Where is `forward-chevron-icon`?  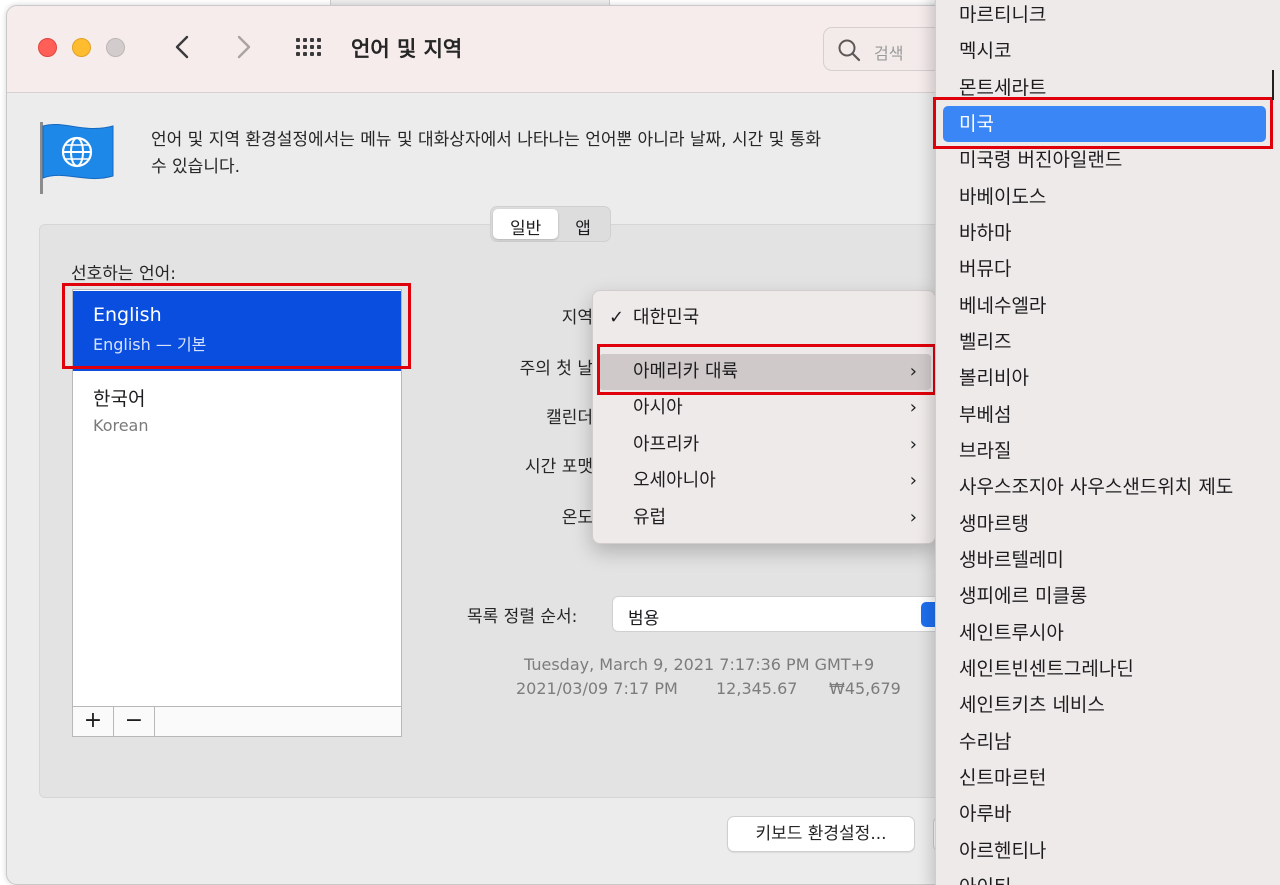
forward-chevron-icon is located at coordinates (244, 47).